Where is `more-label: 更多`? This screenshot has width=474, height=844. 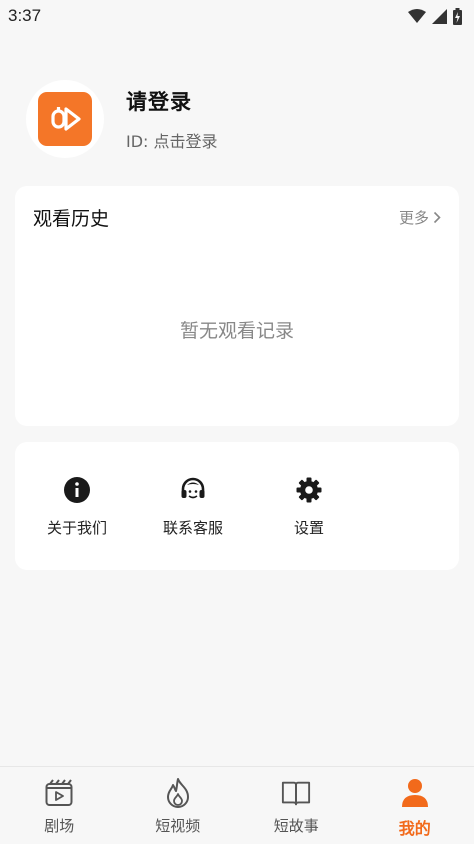
more-label: 更多 is located at coordinates (413, 218).